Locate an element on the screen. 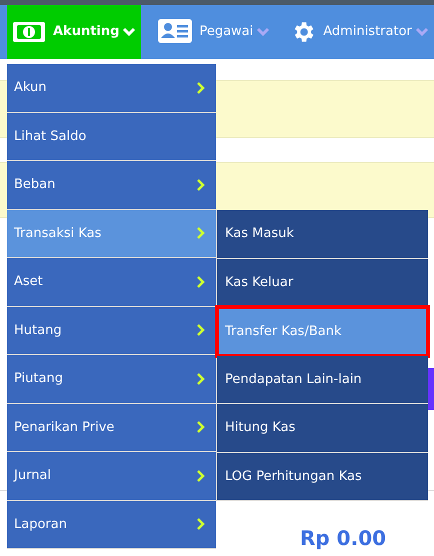 The image size is (434, 556). menu-item: Laporan is located at coordinates (111, 524).